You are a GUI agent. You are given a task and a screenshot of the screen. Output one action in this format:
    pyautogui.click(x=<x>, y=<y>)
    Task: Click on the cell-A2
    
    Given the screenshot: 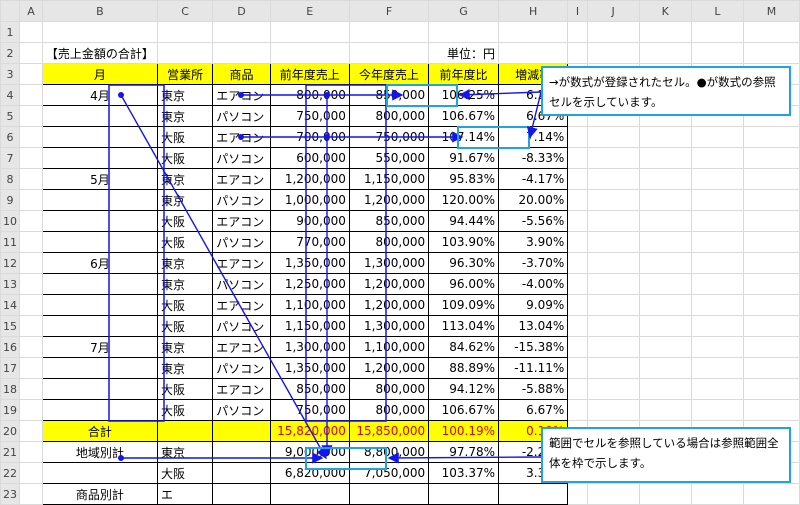 What is the action you would take?
    pyautogui.click(x=31, y=53)
    